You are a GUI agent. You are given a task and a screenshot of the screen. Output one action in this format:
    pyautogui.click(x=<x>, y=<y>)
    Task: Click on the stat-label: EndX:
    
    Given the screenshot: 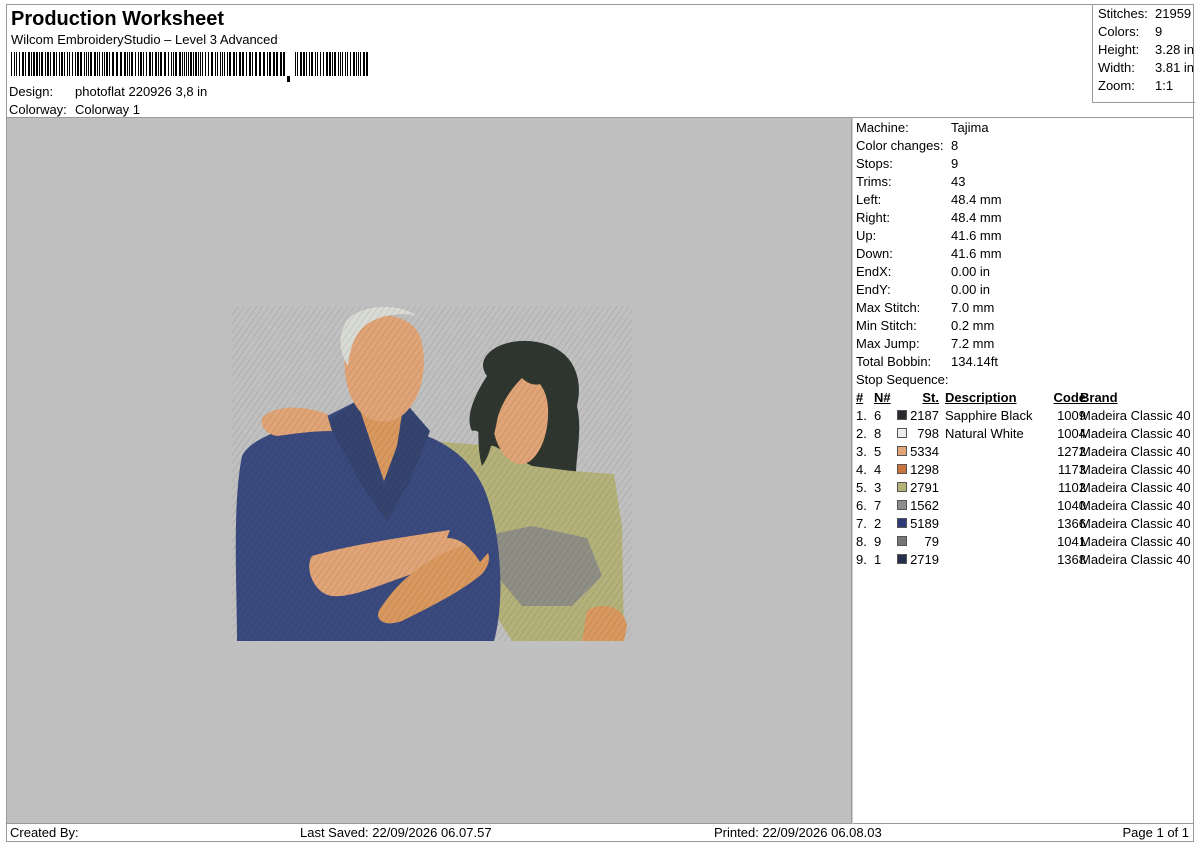 What is the action you would take?
    pyautogui.click(x=874, y=271)
    